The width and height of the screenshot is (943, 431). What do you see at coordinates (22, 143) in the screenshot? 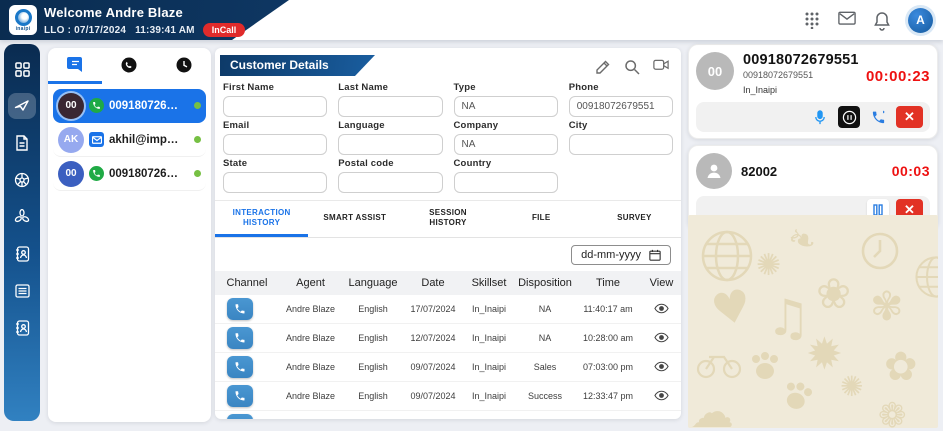
I see `sidebar-item-documents-icon` at bounding box center [22, 143].